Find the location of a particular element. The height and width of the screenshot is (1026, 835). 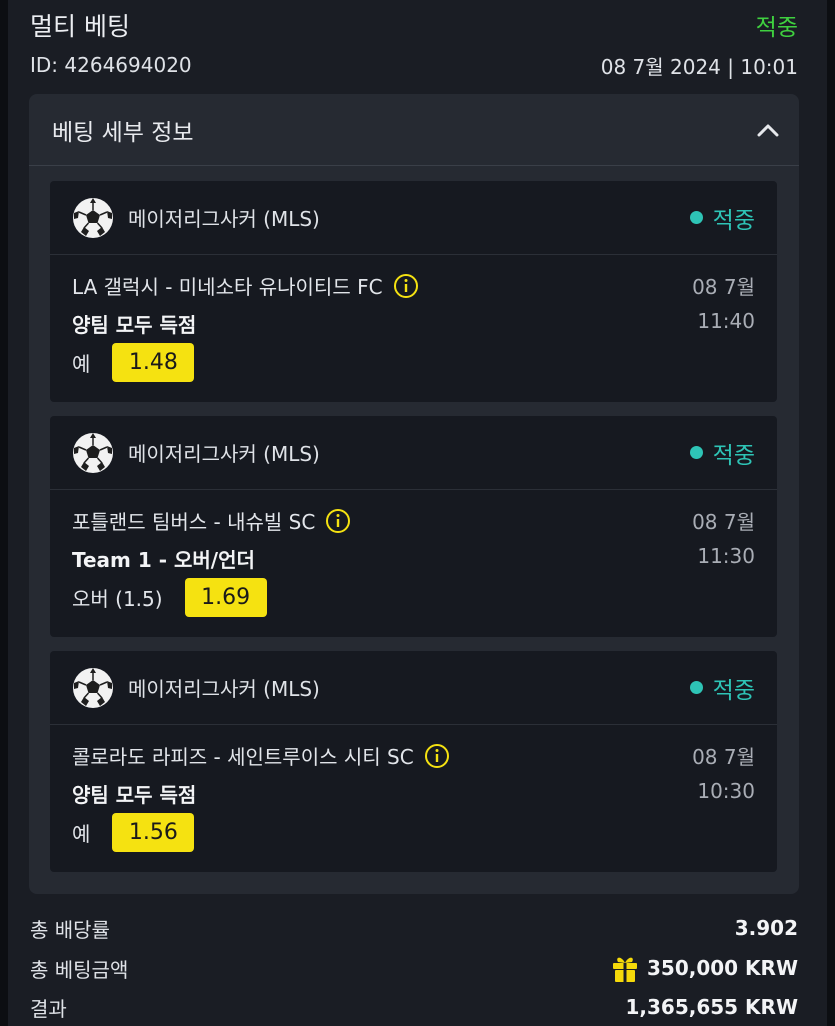

match-row: 콜로라도 라피즈 - 세인트루이스 시티 SC is located at coordinates (261, 755).